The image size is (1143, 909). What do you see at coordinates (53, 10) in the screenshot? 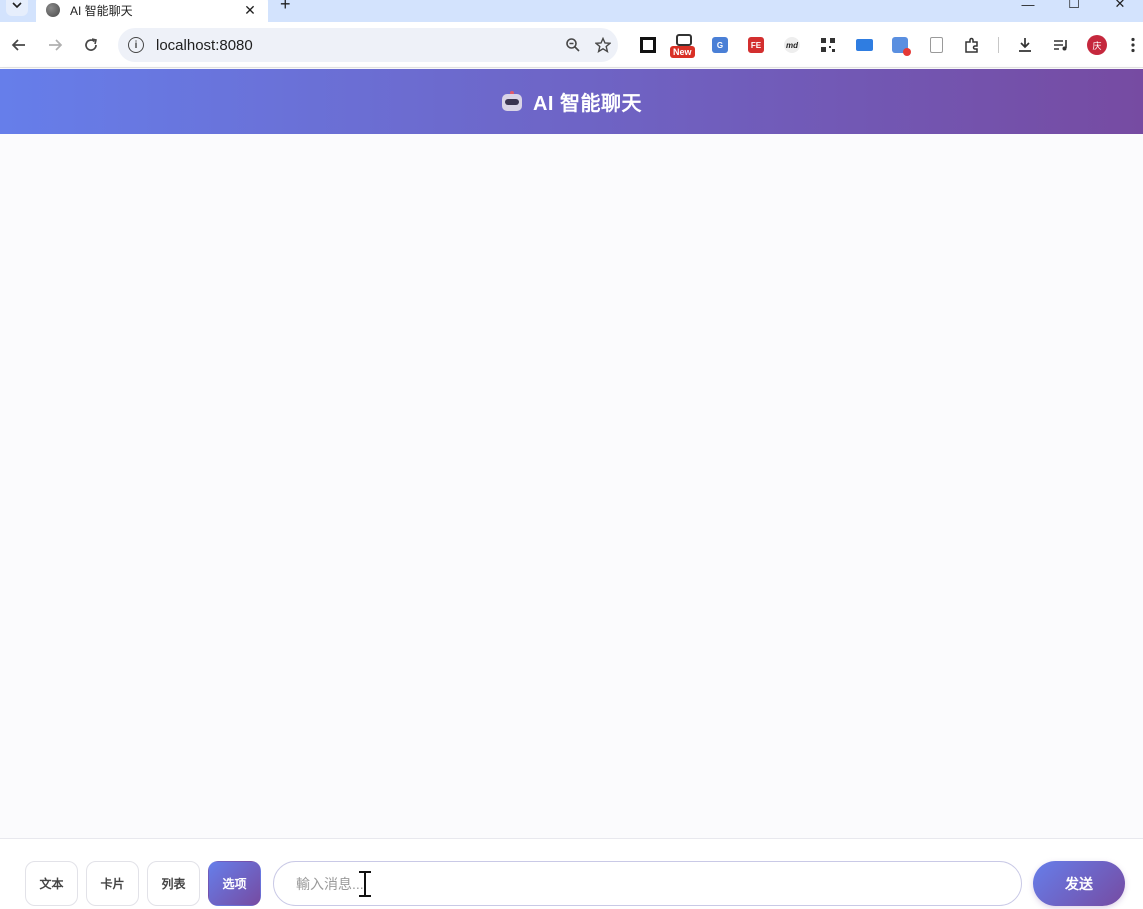
I see `globe-icon` at bounding box center [53, 10].